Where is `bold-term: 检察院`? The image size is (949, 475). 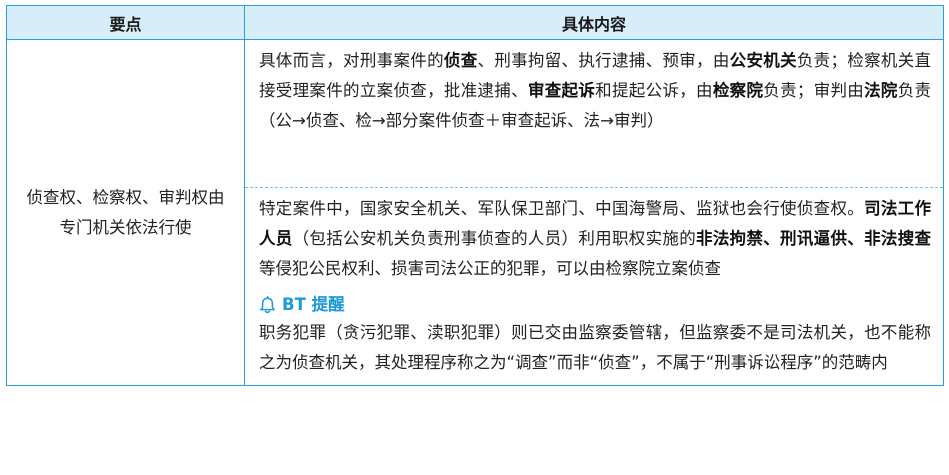 bold-term: 检察院 is located at coordinates (738, 90).